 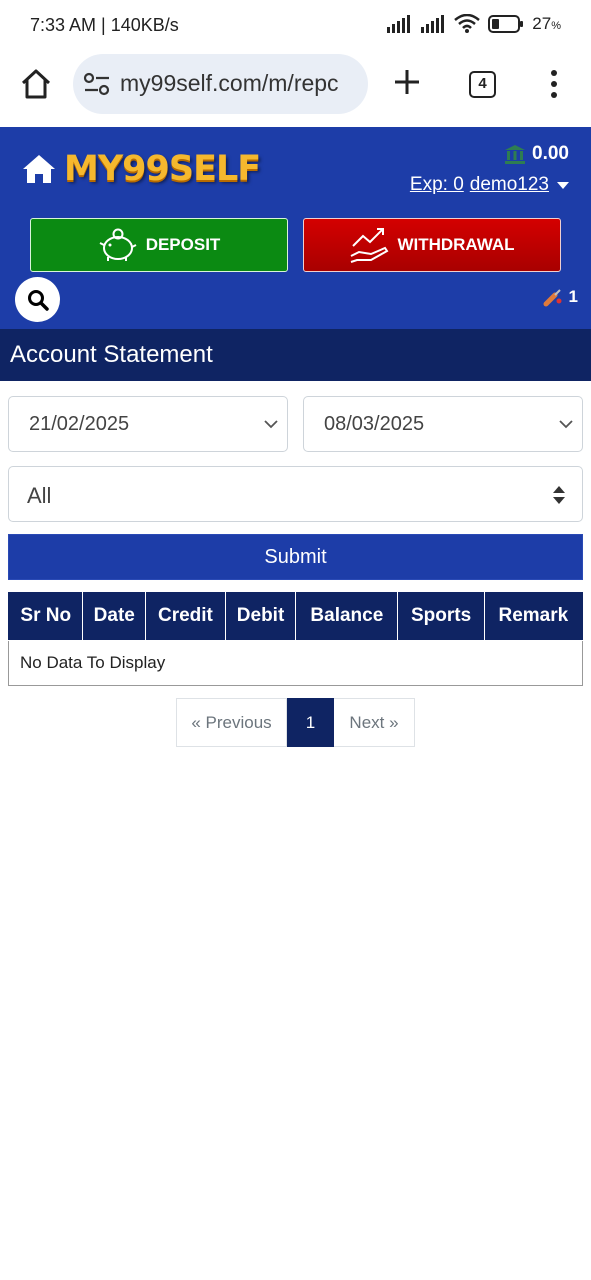 I want to click on column-header-debit: Debit, so click(x=260, y=616).